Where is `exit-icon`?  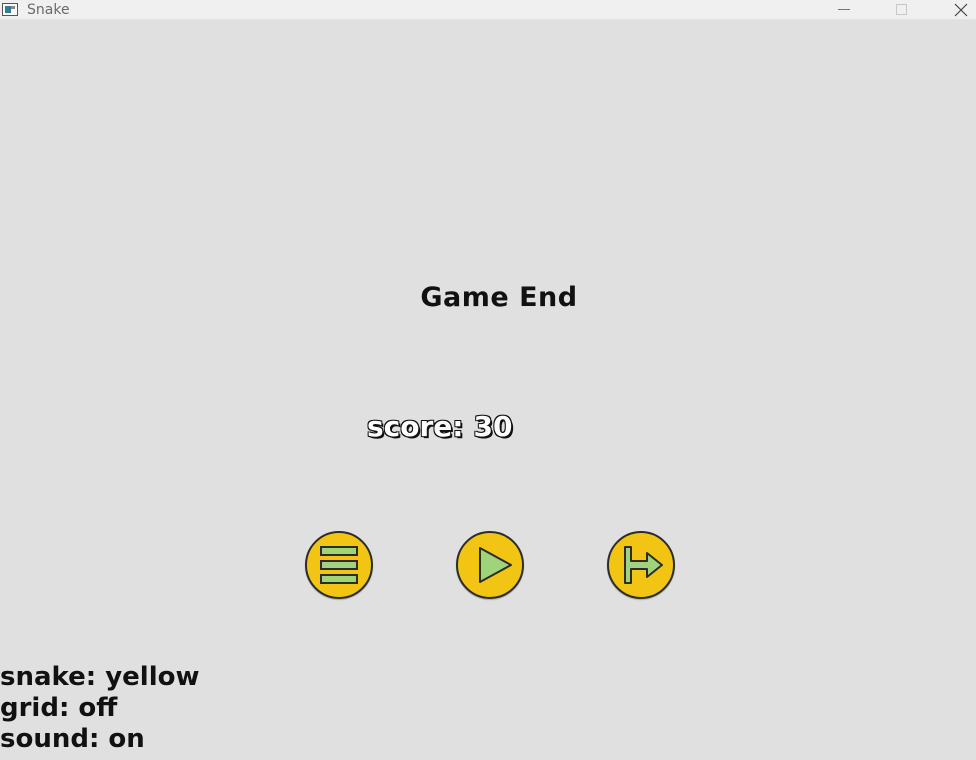
exit-icon is located at coordinates (643, 565).